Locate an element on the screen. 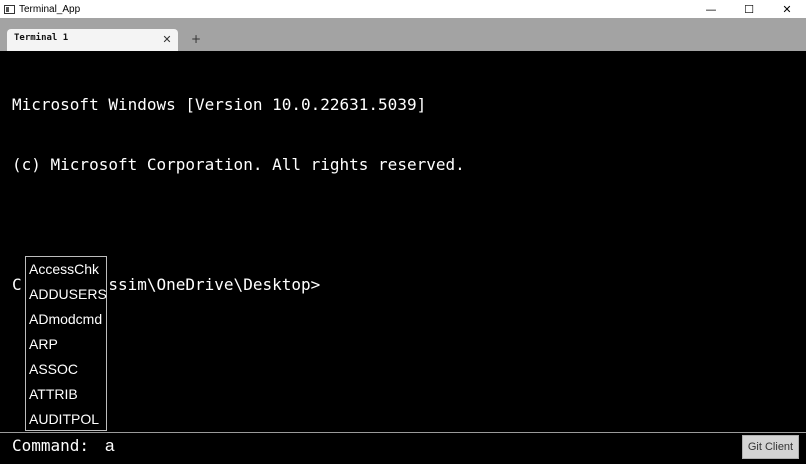 This screenshot has height=464, width=806. app-icon is located at coordinates (9, 9).